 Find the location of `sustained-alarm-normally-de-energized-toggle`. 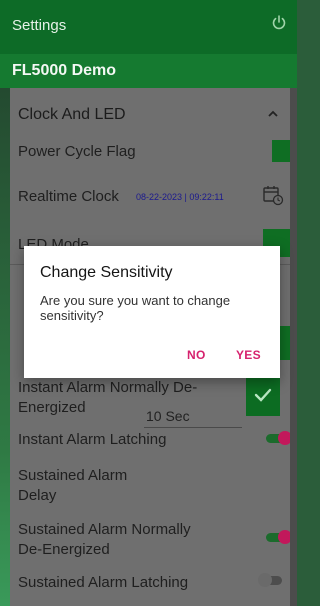

sustained-alarm-normally-de-energized-toggle is located at coordinates (278, 537).